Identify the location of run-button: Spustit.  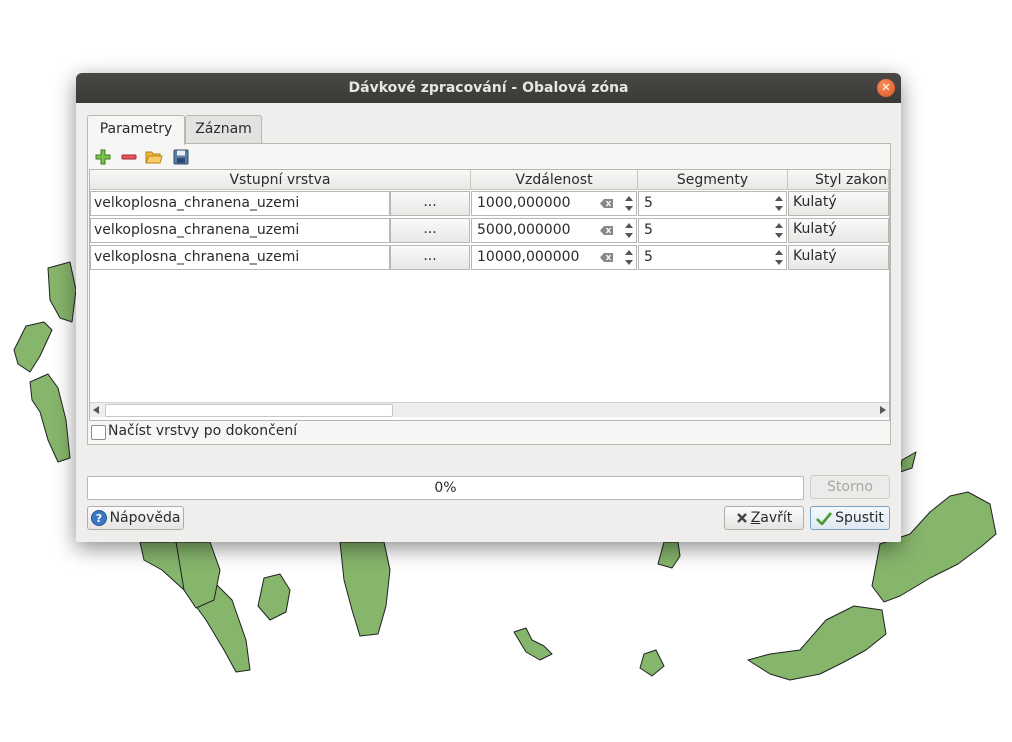
(850, 518).